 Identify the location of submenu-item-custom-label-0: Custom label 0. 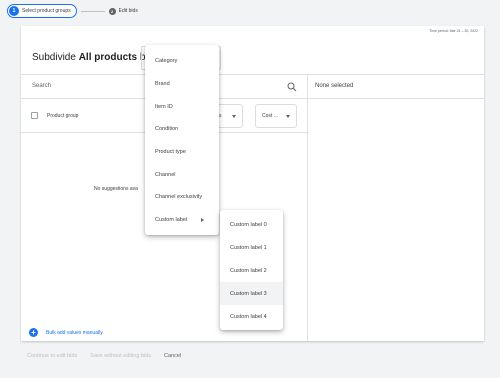
(251, 224).